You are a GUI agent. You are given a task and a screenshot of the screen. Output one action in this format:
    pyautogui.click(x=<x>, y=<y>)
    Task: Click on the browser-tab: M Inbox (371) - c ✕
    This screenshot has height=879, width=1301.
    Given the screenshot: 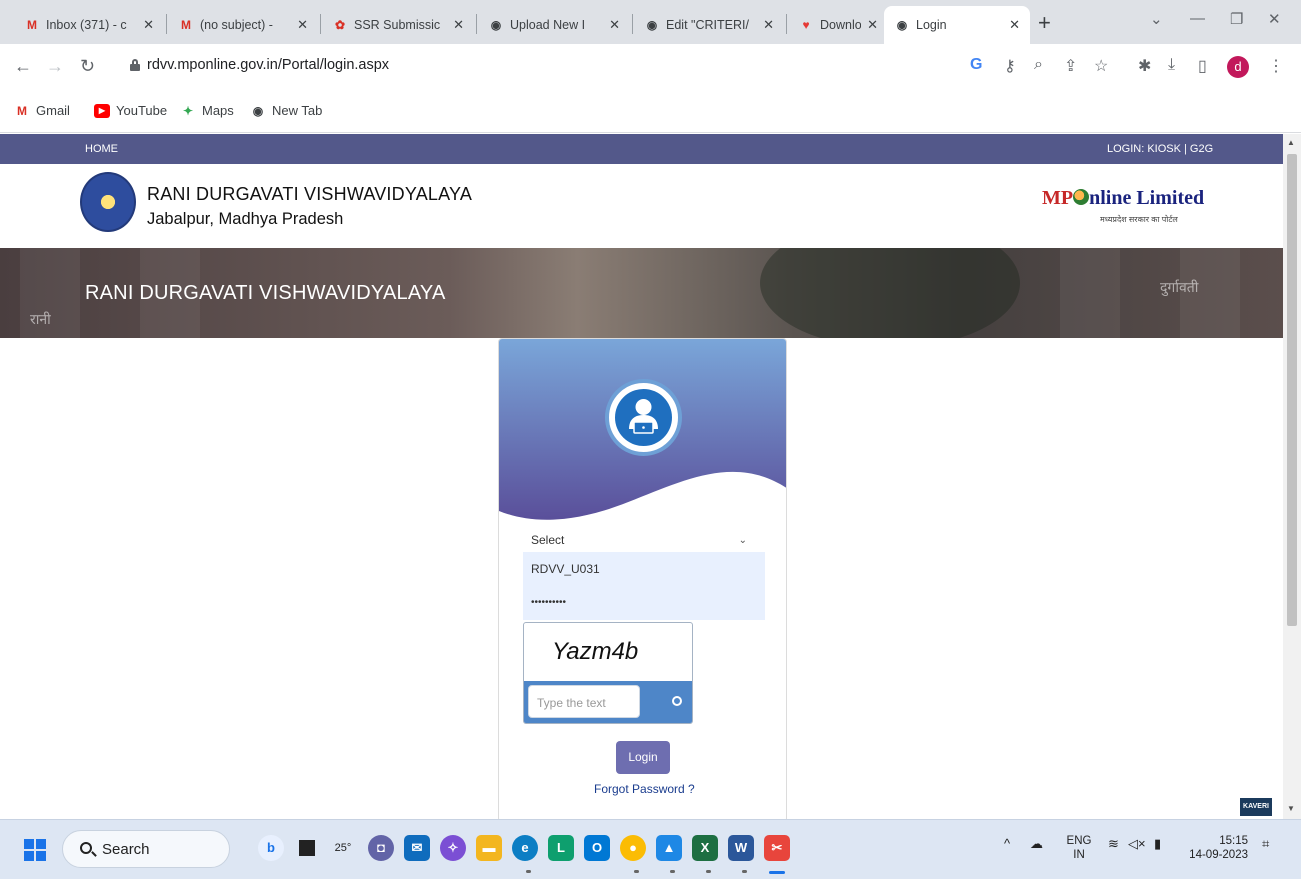 What is the action you would take?
    pyautogui.click(x=89, y=25)
    